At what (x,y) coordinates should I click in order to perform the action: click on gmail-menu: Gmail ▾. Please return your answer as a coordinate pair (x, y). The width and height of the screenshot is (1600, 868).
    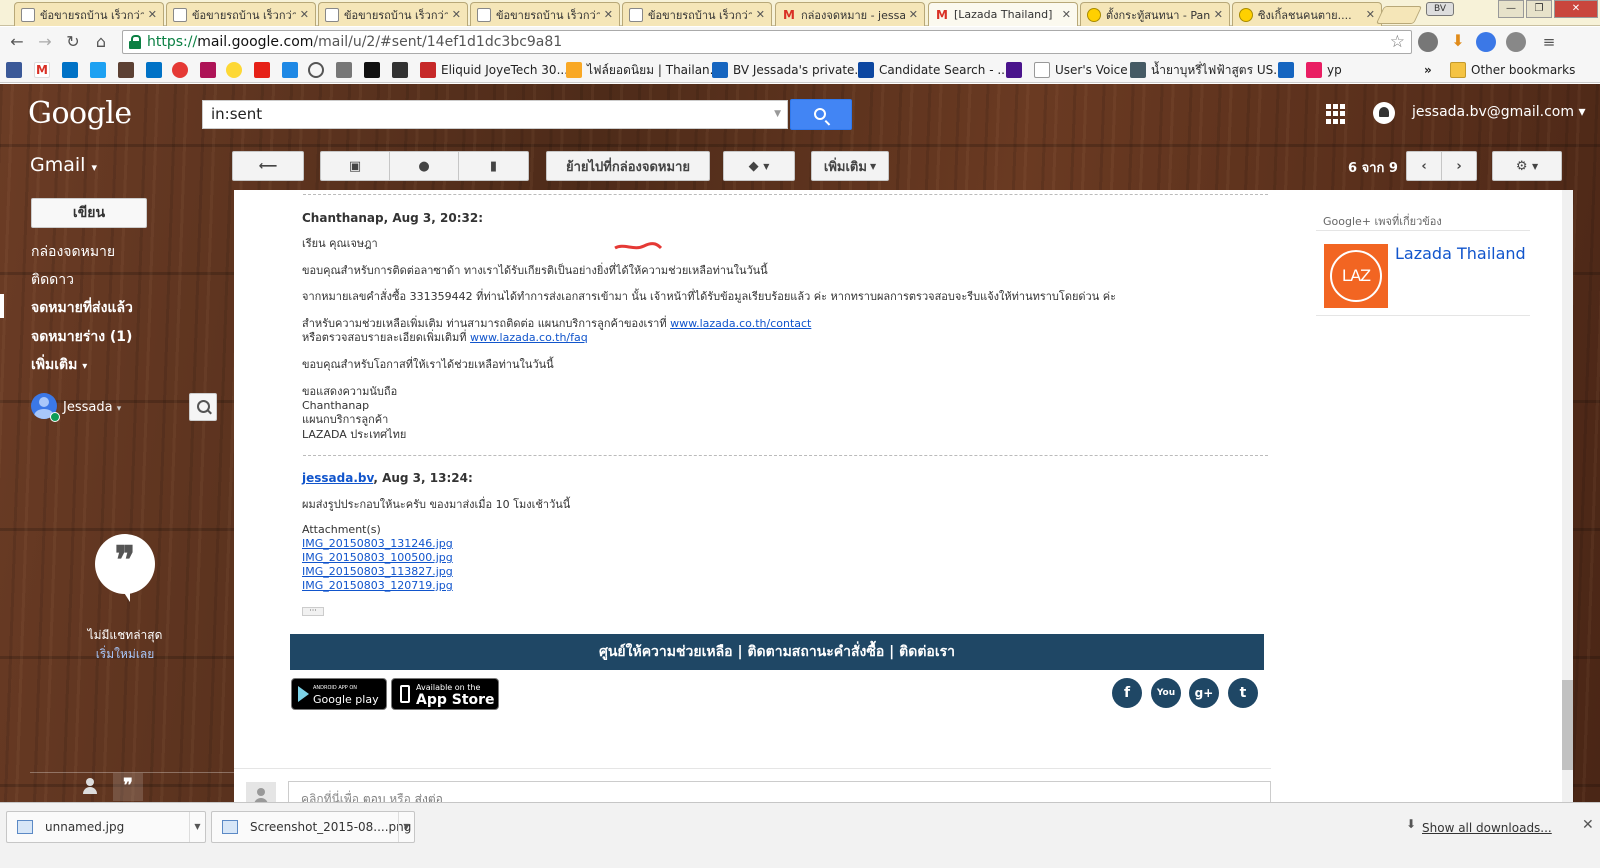
    Looking at the image, I should click on (63, 165).